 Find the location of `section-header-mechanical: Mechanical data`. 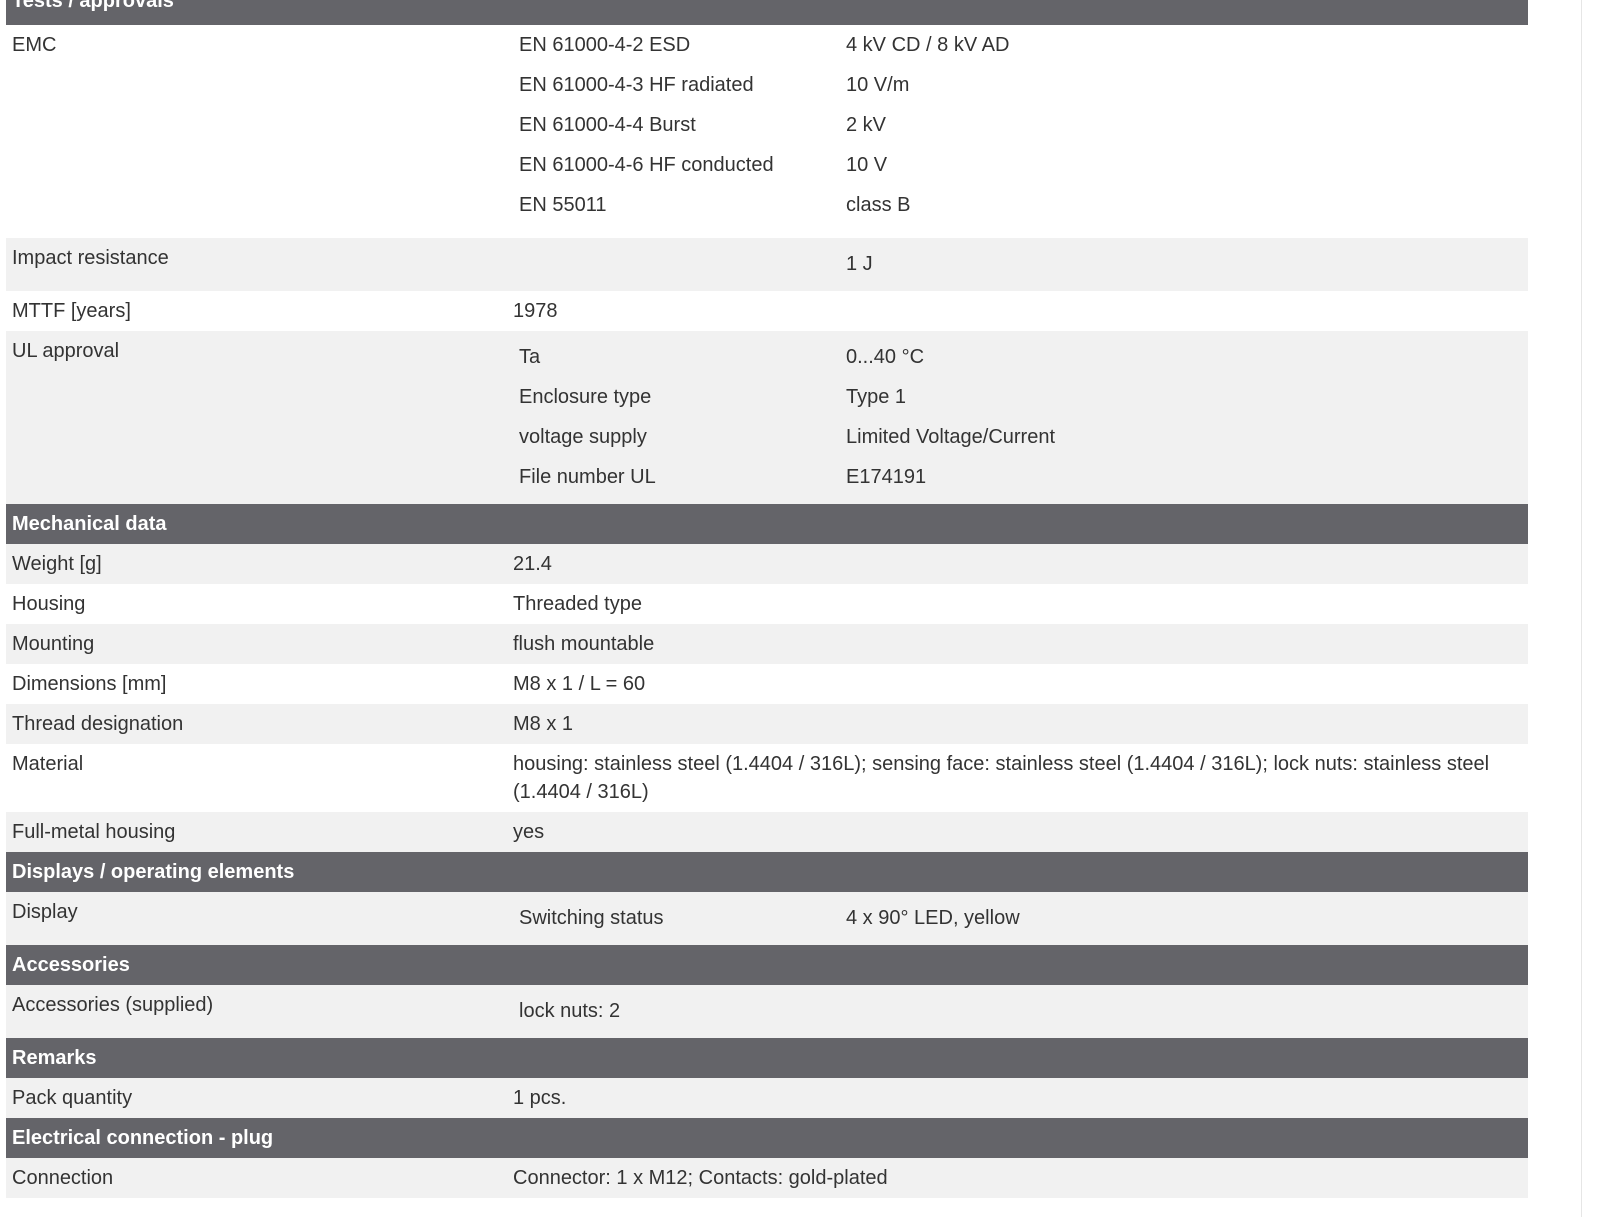

section-header-mechanical: Mechanical data is located at coordinates (767, 524).